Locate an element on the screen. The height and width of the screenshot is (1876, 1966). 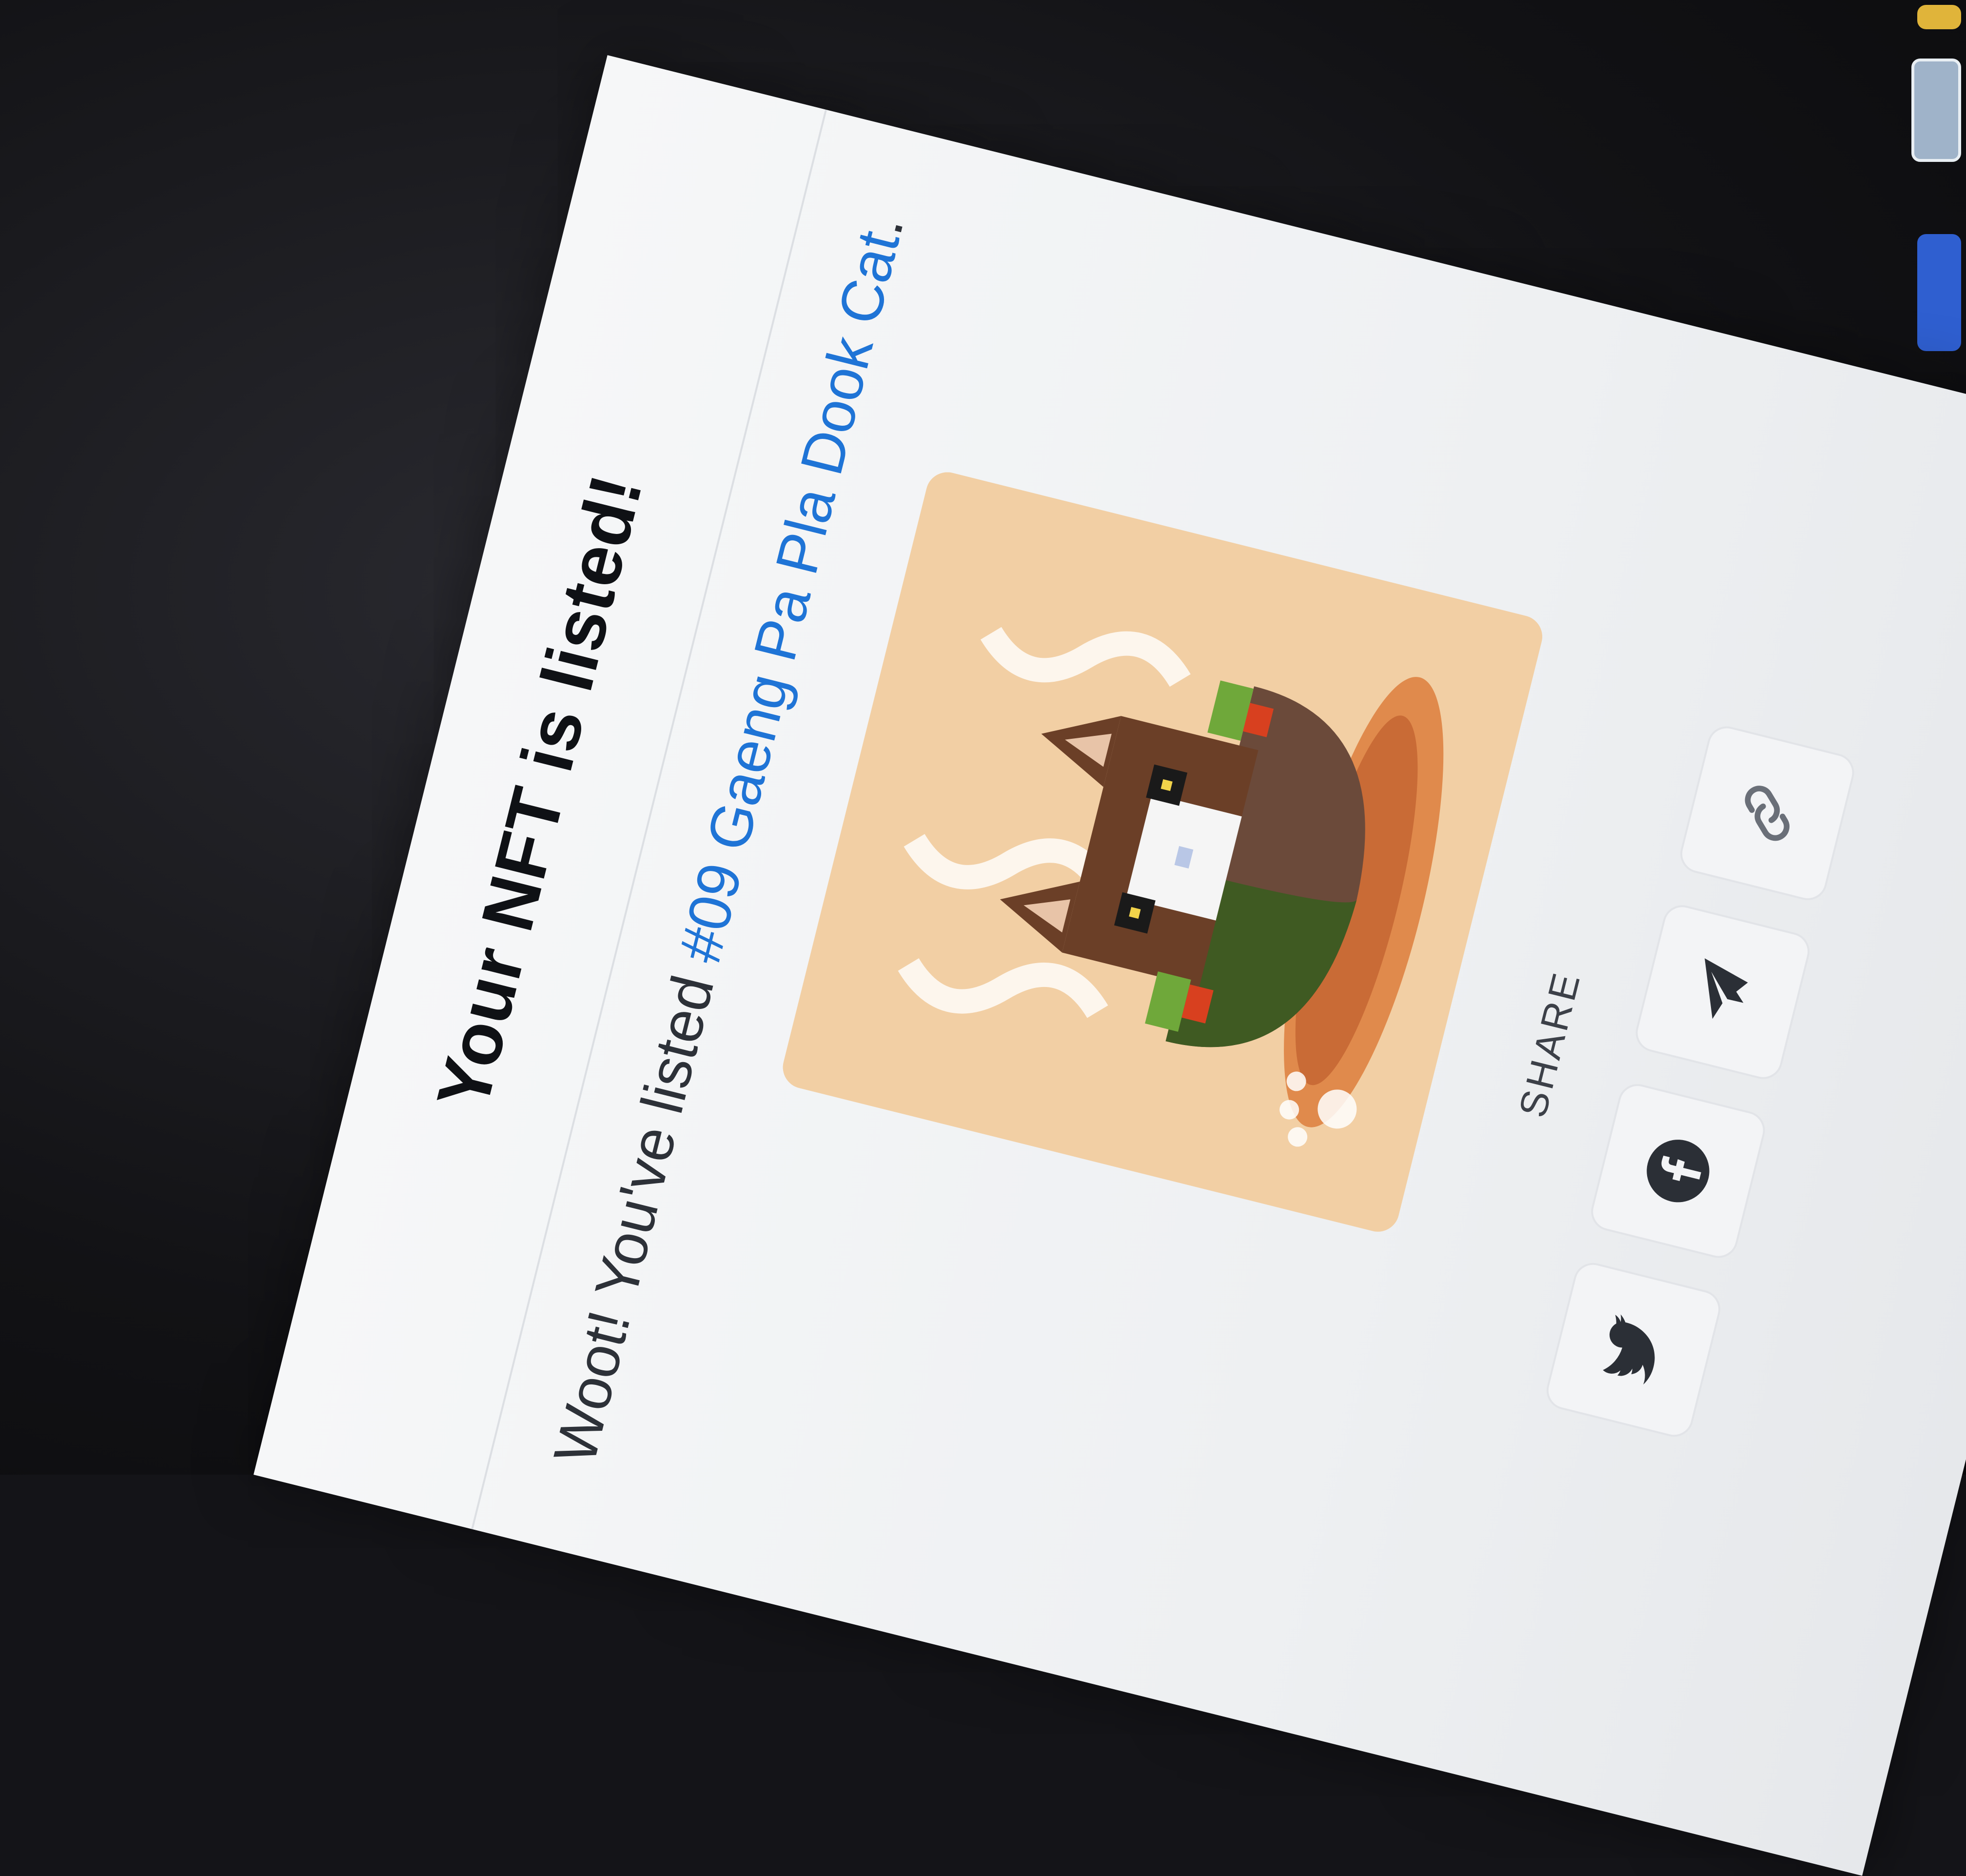
share-facebook-button is located at coordinates (1678, 1171).